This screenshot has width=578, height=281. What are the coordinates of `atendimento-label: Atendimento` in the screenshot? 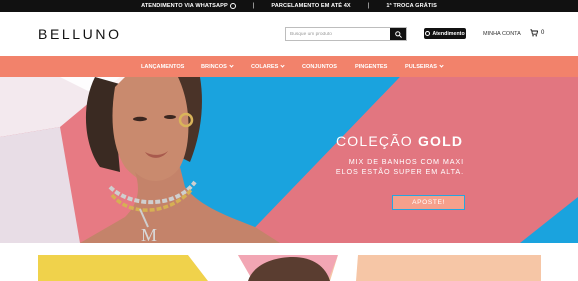 It's located at (448, 33).